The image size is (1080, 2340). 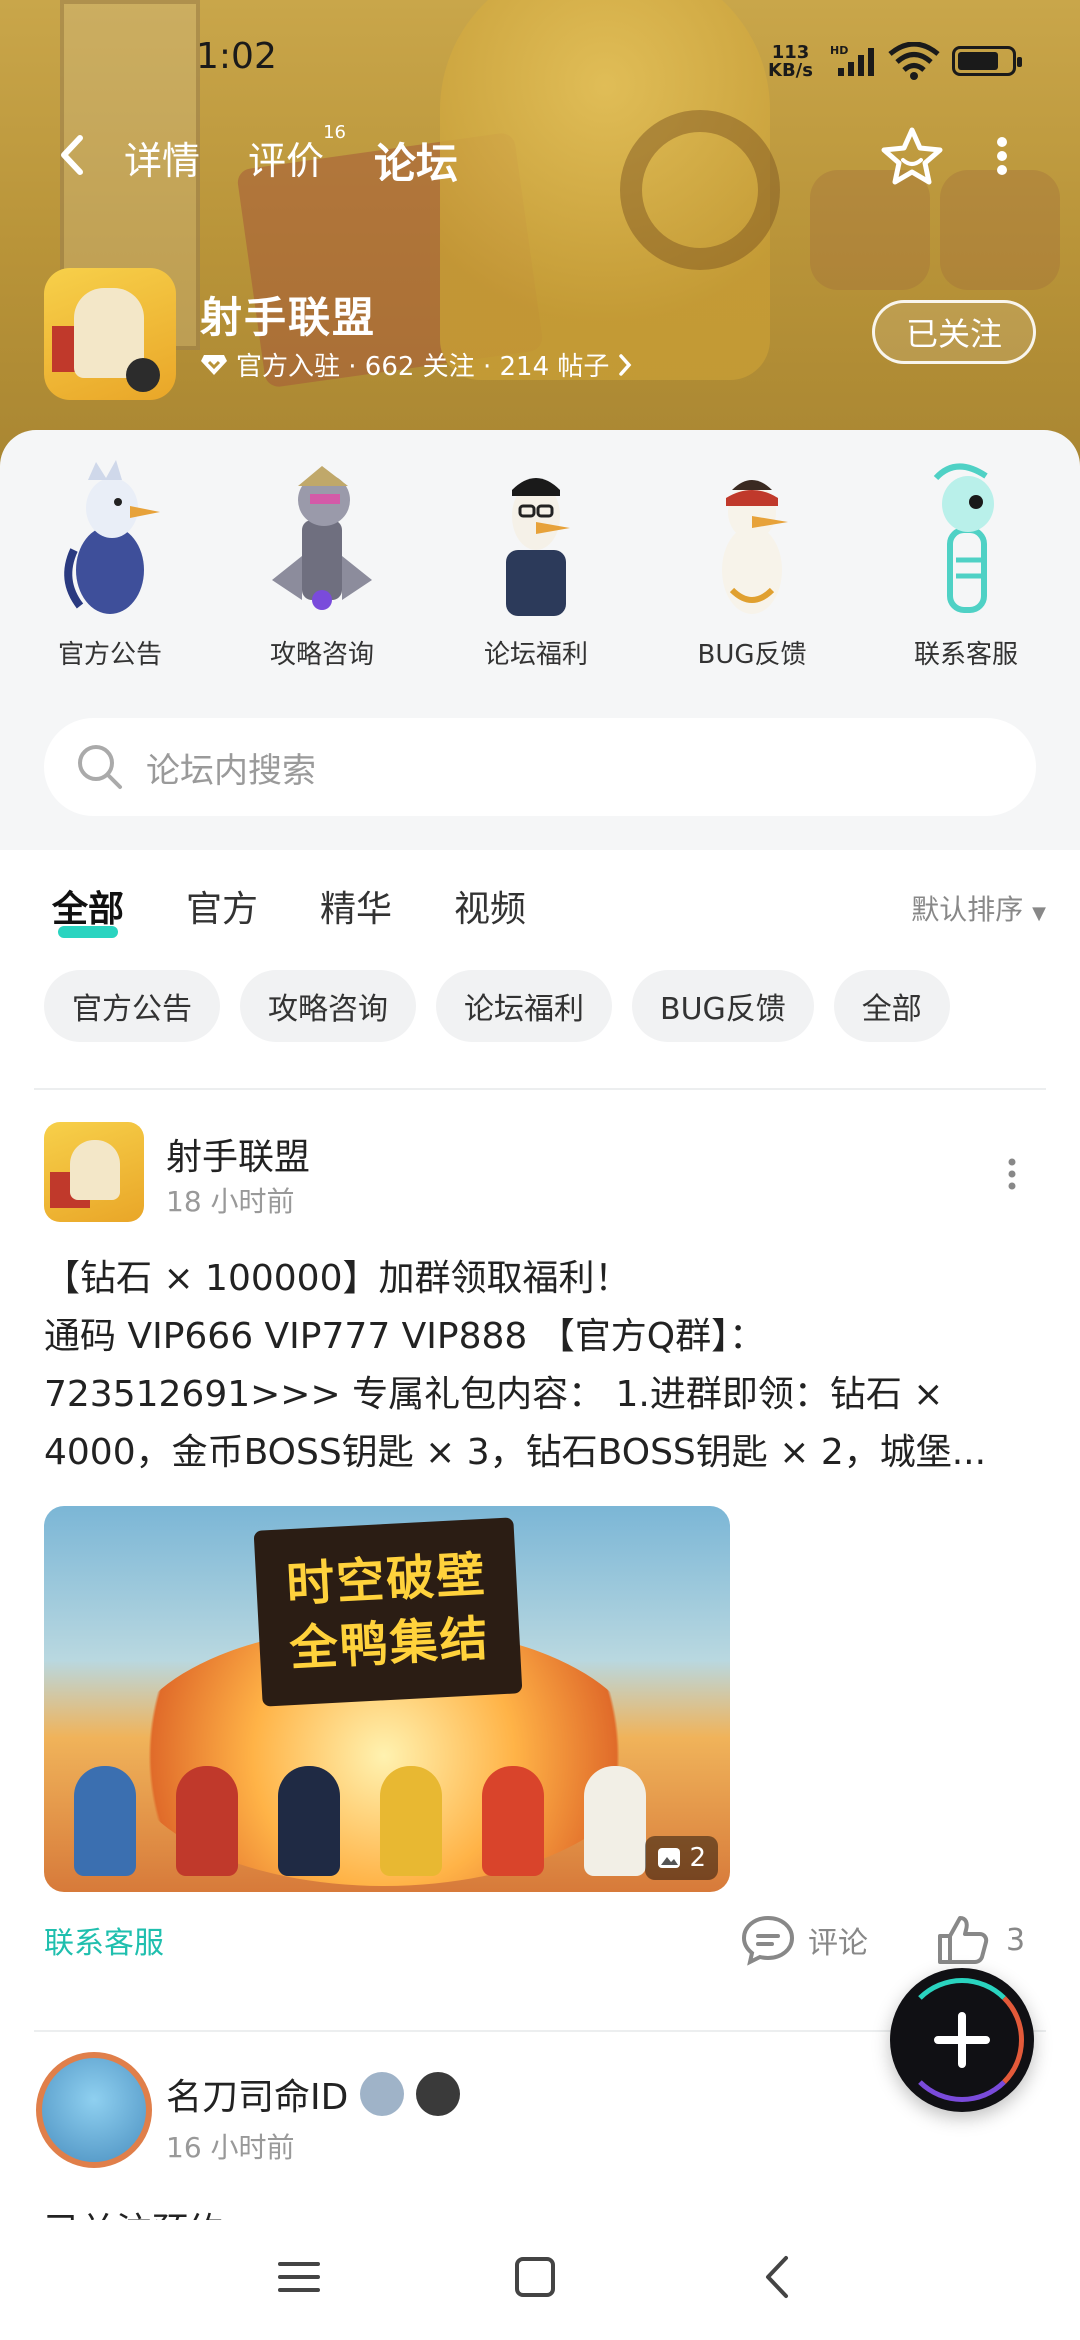 I want to click on post-filter-tabs: 全部 官方 精华 视频 默认排序 ▼, so click(x=540, y=910).